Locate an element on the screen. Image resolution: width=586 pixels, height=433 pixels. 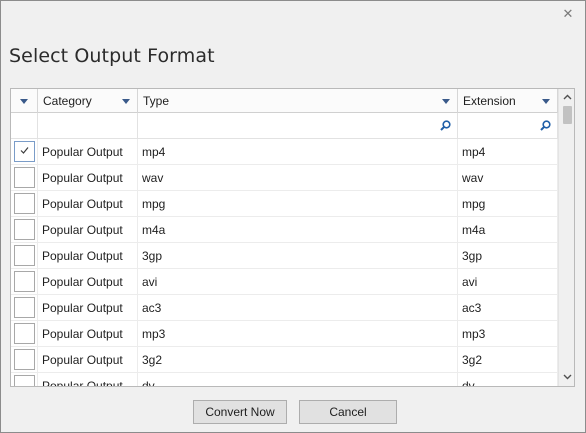
extension-cell: ac3 is located at coordinates (508, 308).